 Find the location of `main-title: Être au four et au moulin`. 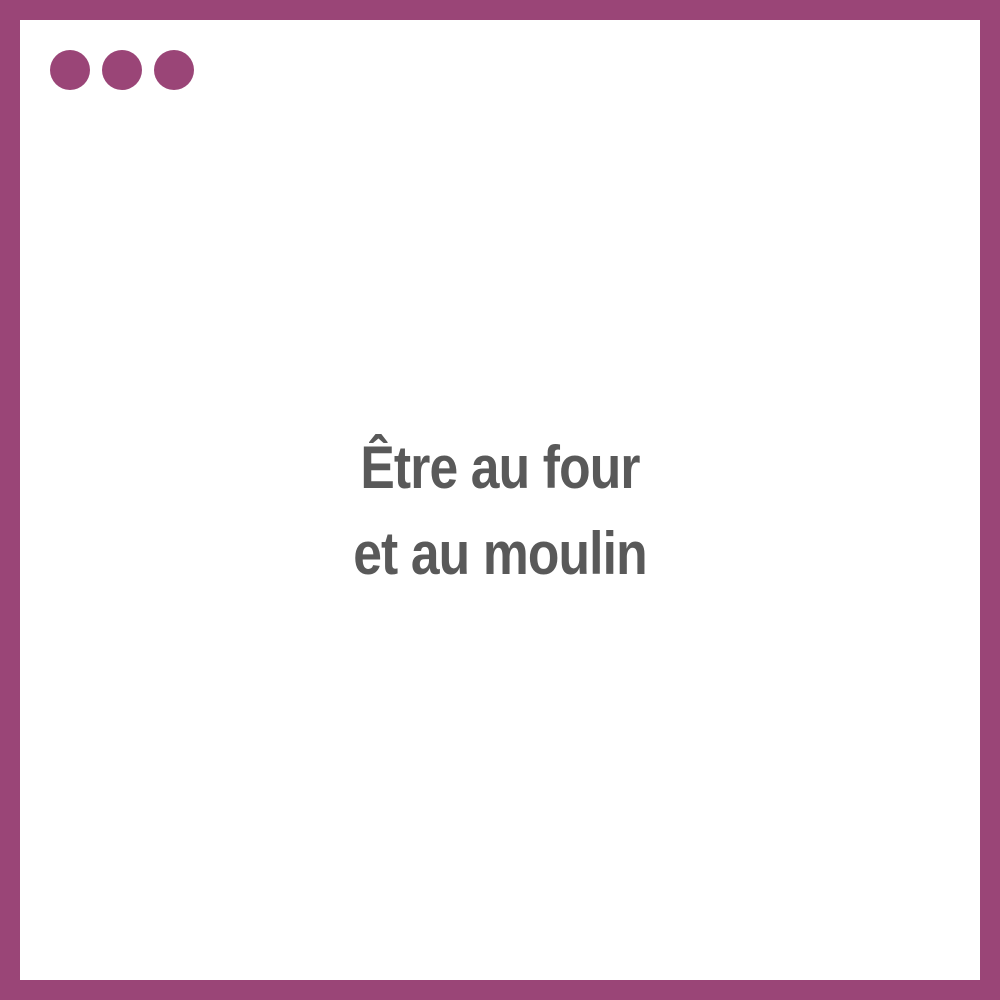

main-title: Être au four et au moulin is located at coordinates (500, 511).